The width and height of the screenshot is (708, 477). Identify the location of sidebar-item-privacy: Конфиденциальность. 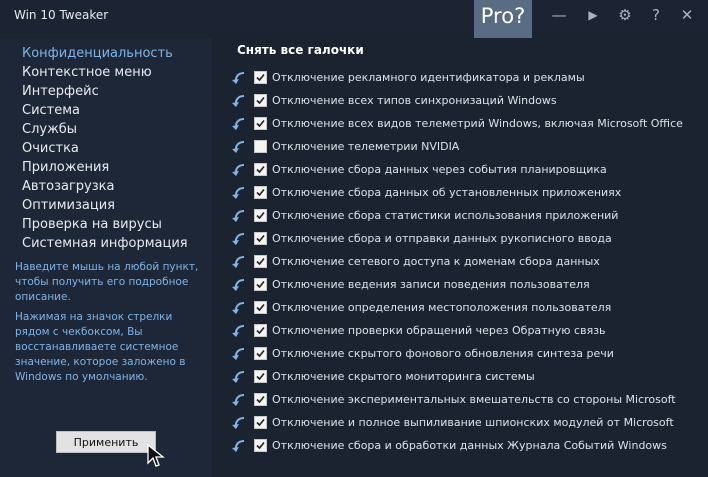
(97, 53).